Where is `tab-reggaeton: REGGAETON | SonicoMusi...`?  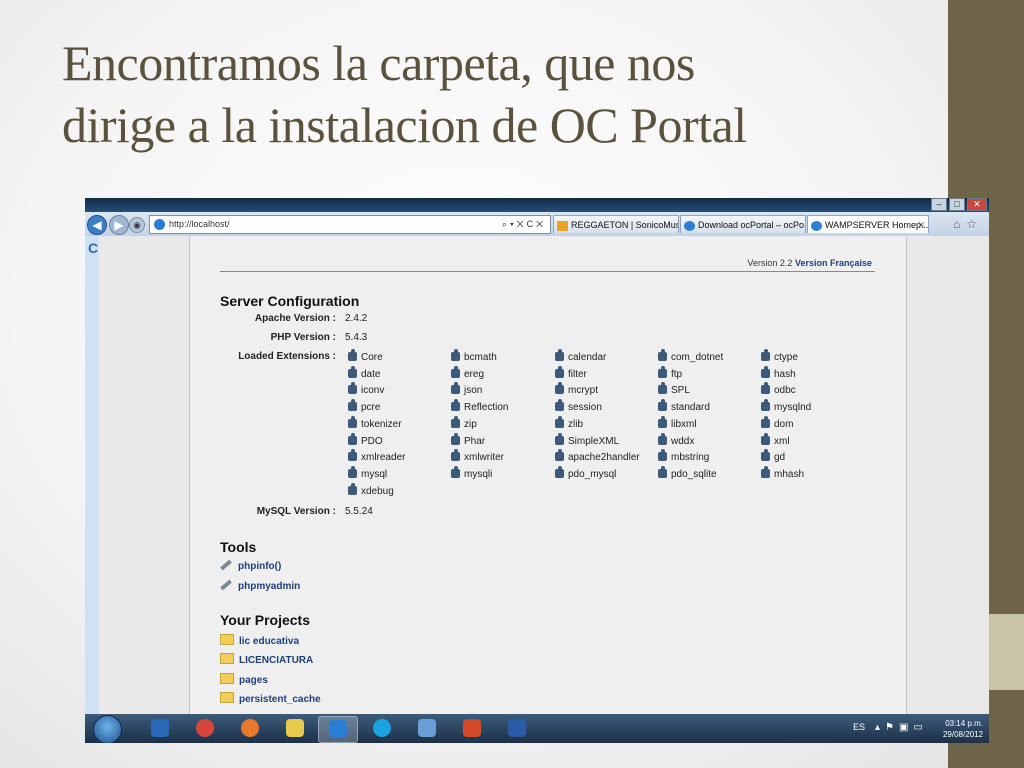
tab-reggaeton: REGGAETON | SonicoMusi... is located at coordinates (616, 224).